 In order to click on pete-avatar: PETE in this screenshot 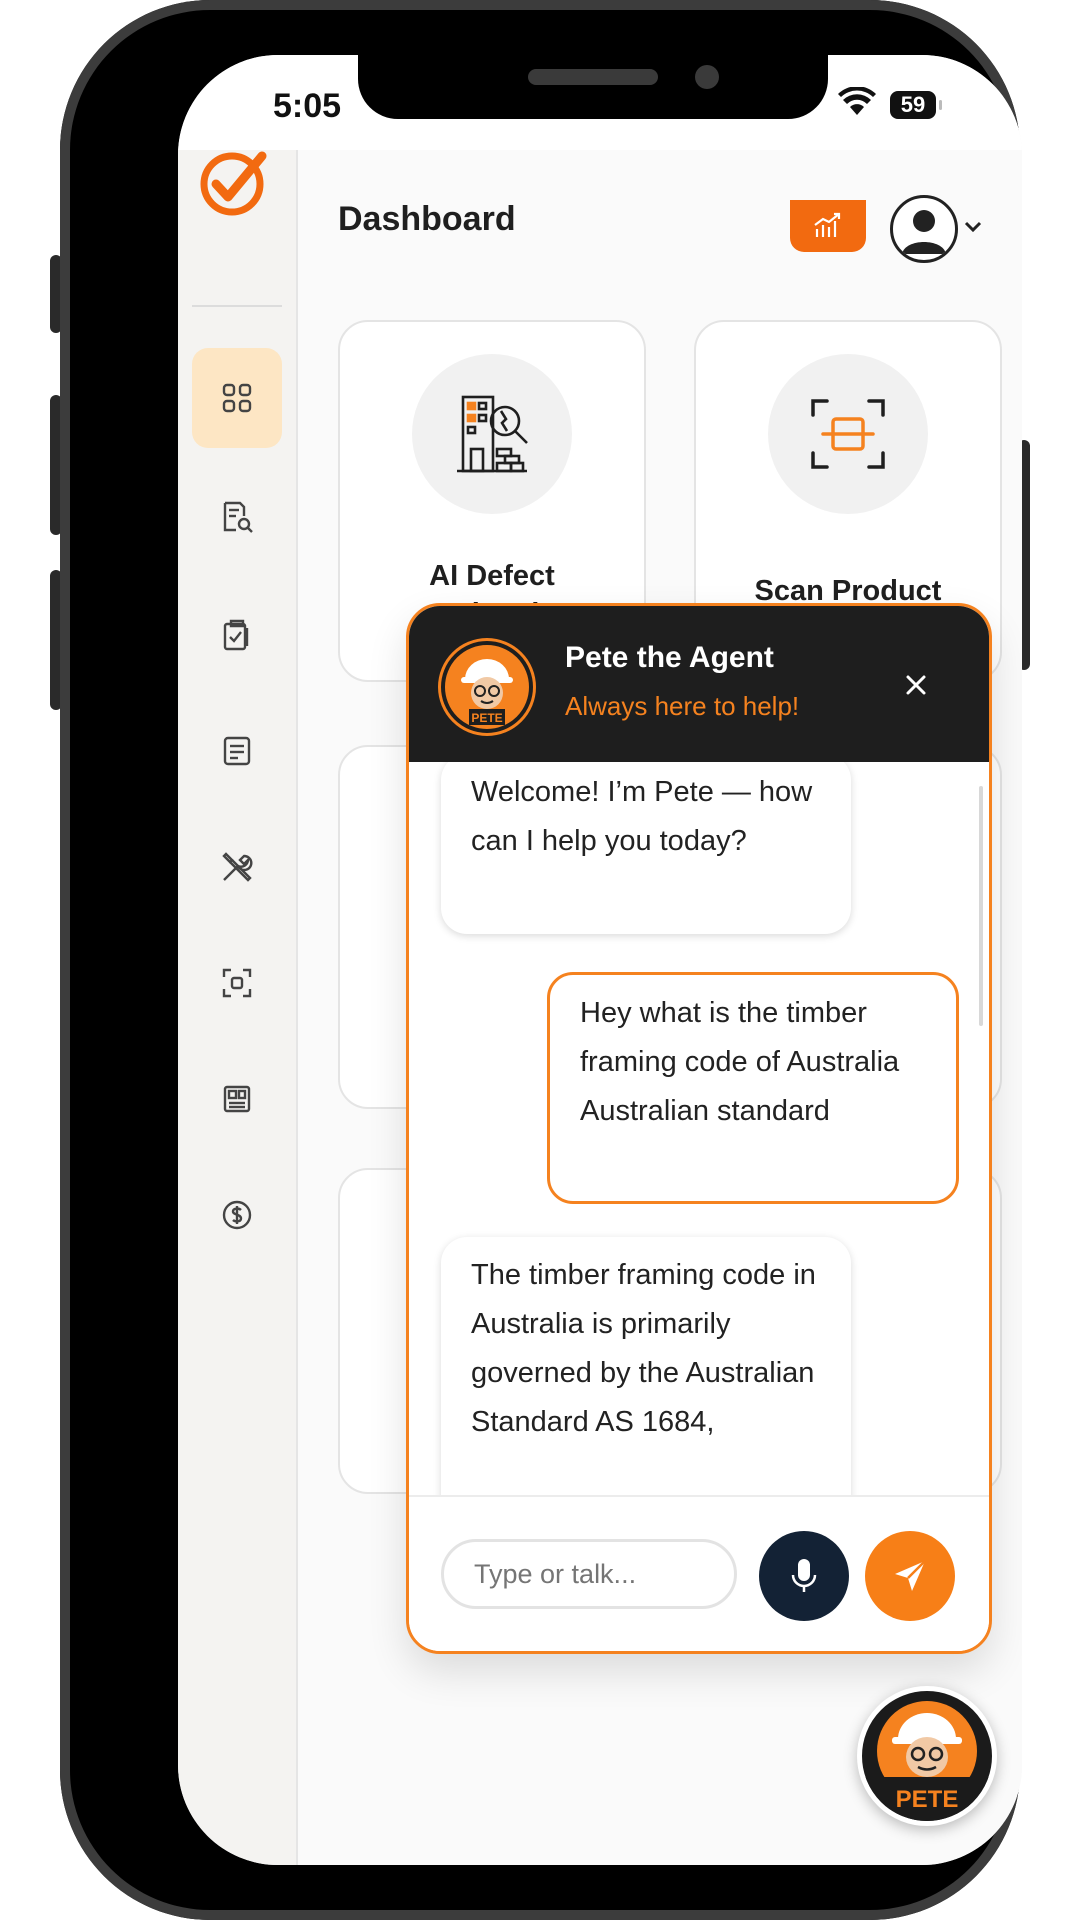, I will do `click(487, 687)`.